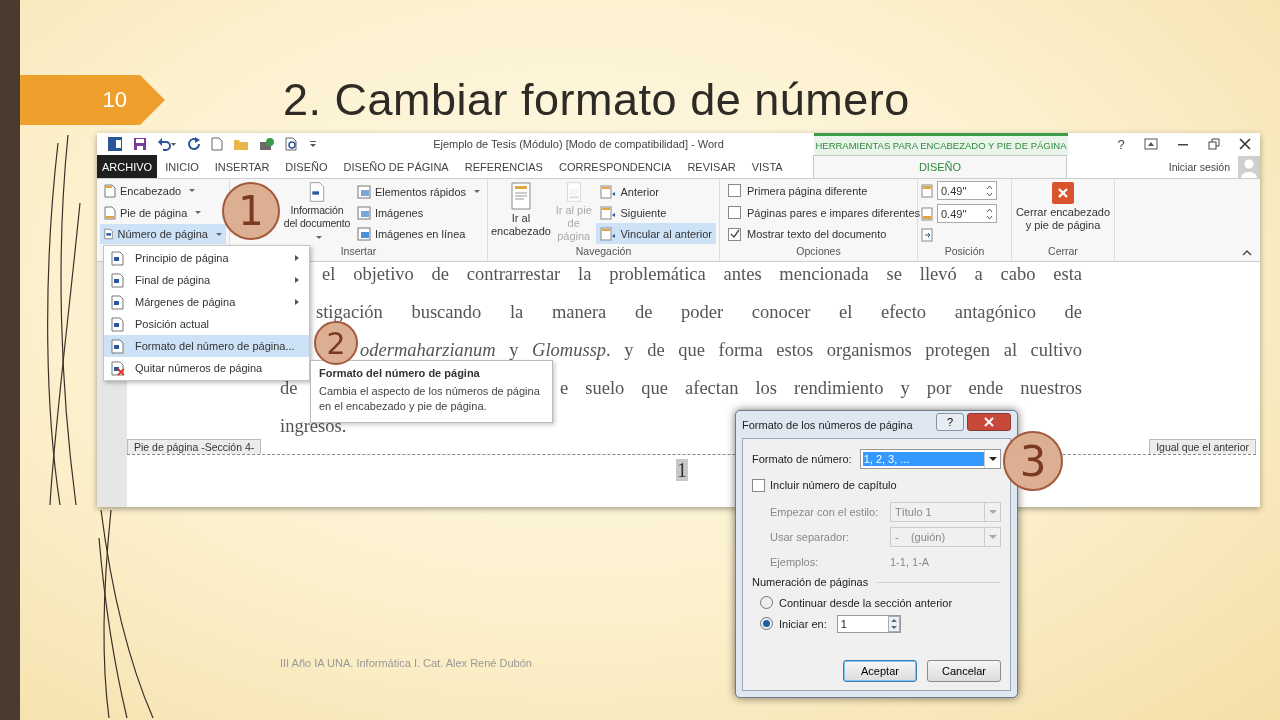 This screenshot has height=720, width=1280. Describe the element at coordinates (656, 191) in the screenshot. I see `ribbon-button: Anterior` at that location.